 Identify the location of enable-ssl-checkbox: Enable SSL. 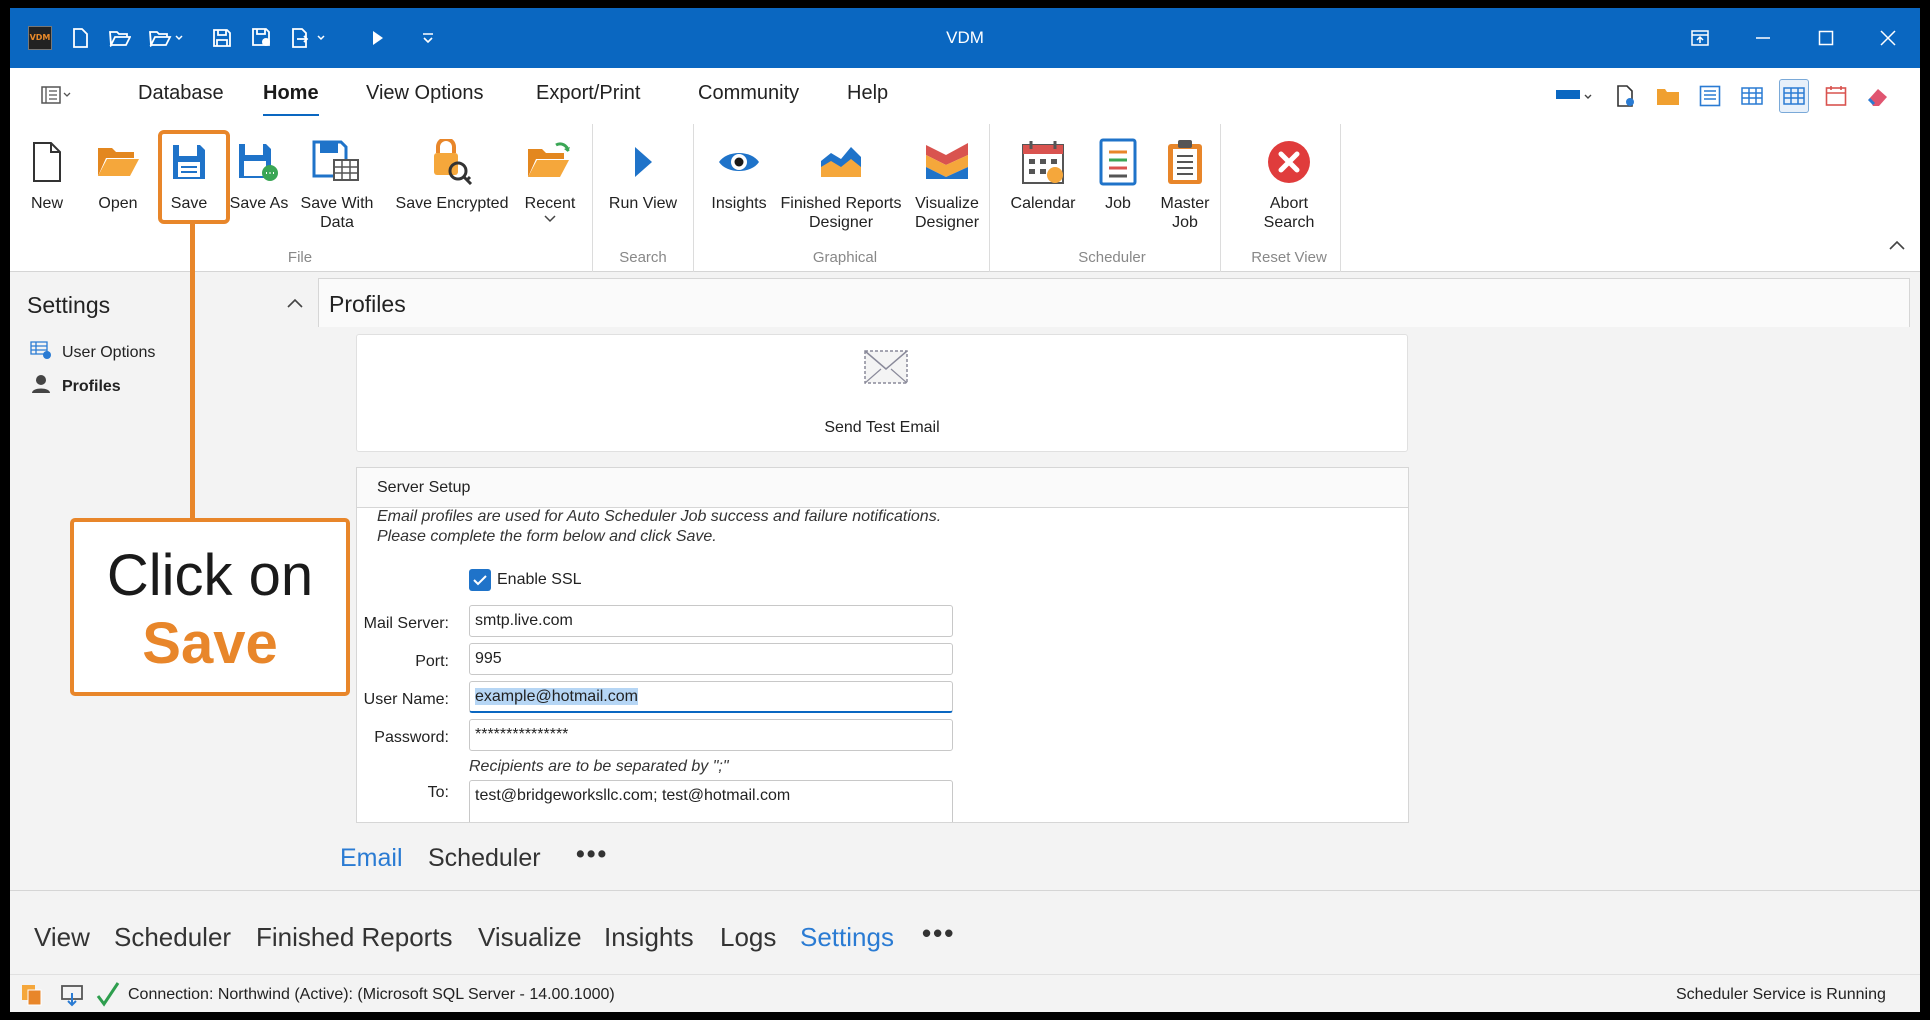
(525, 580).